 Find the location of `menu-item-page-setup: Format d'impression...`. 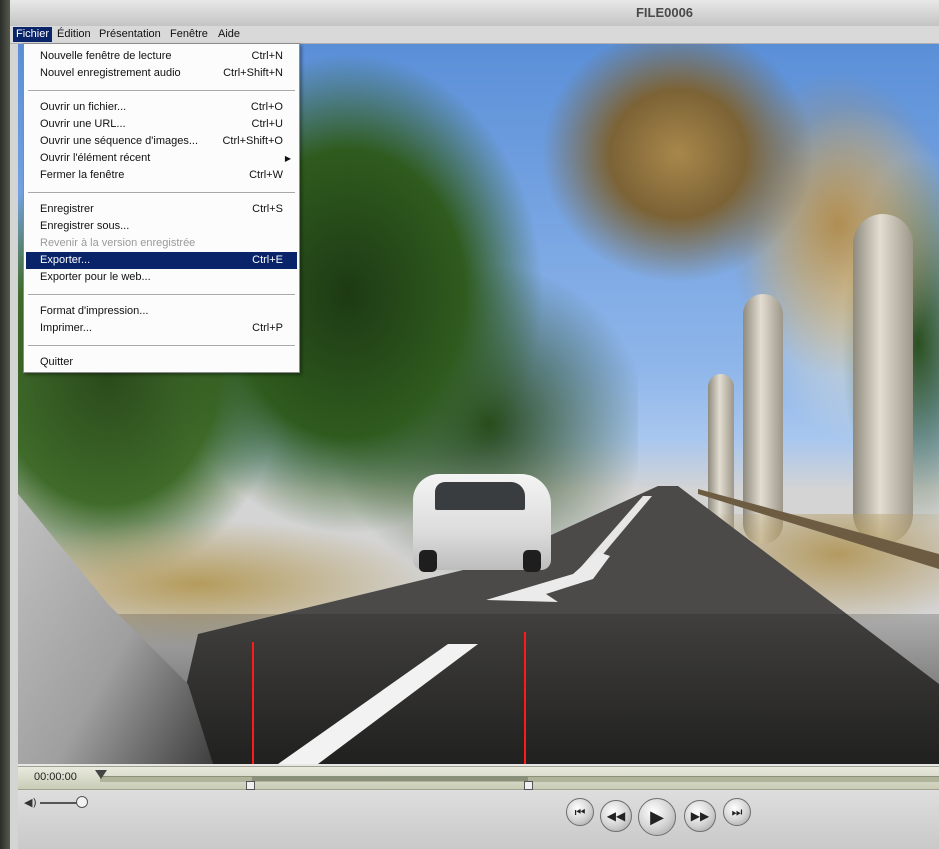

menu-item-page-setup: Format d'impression... is located at coordinates (161, 311).